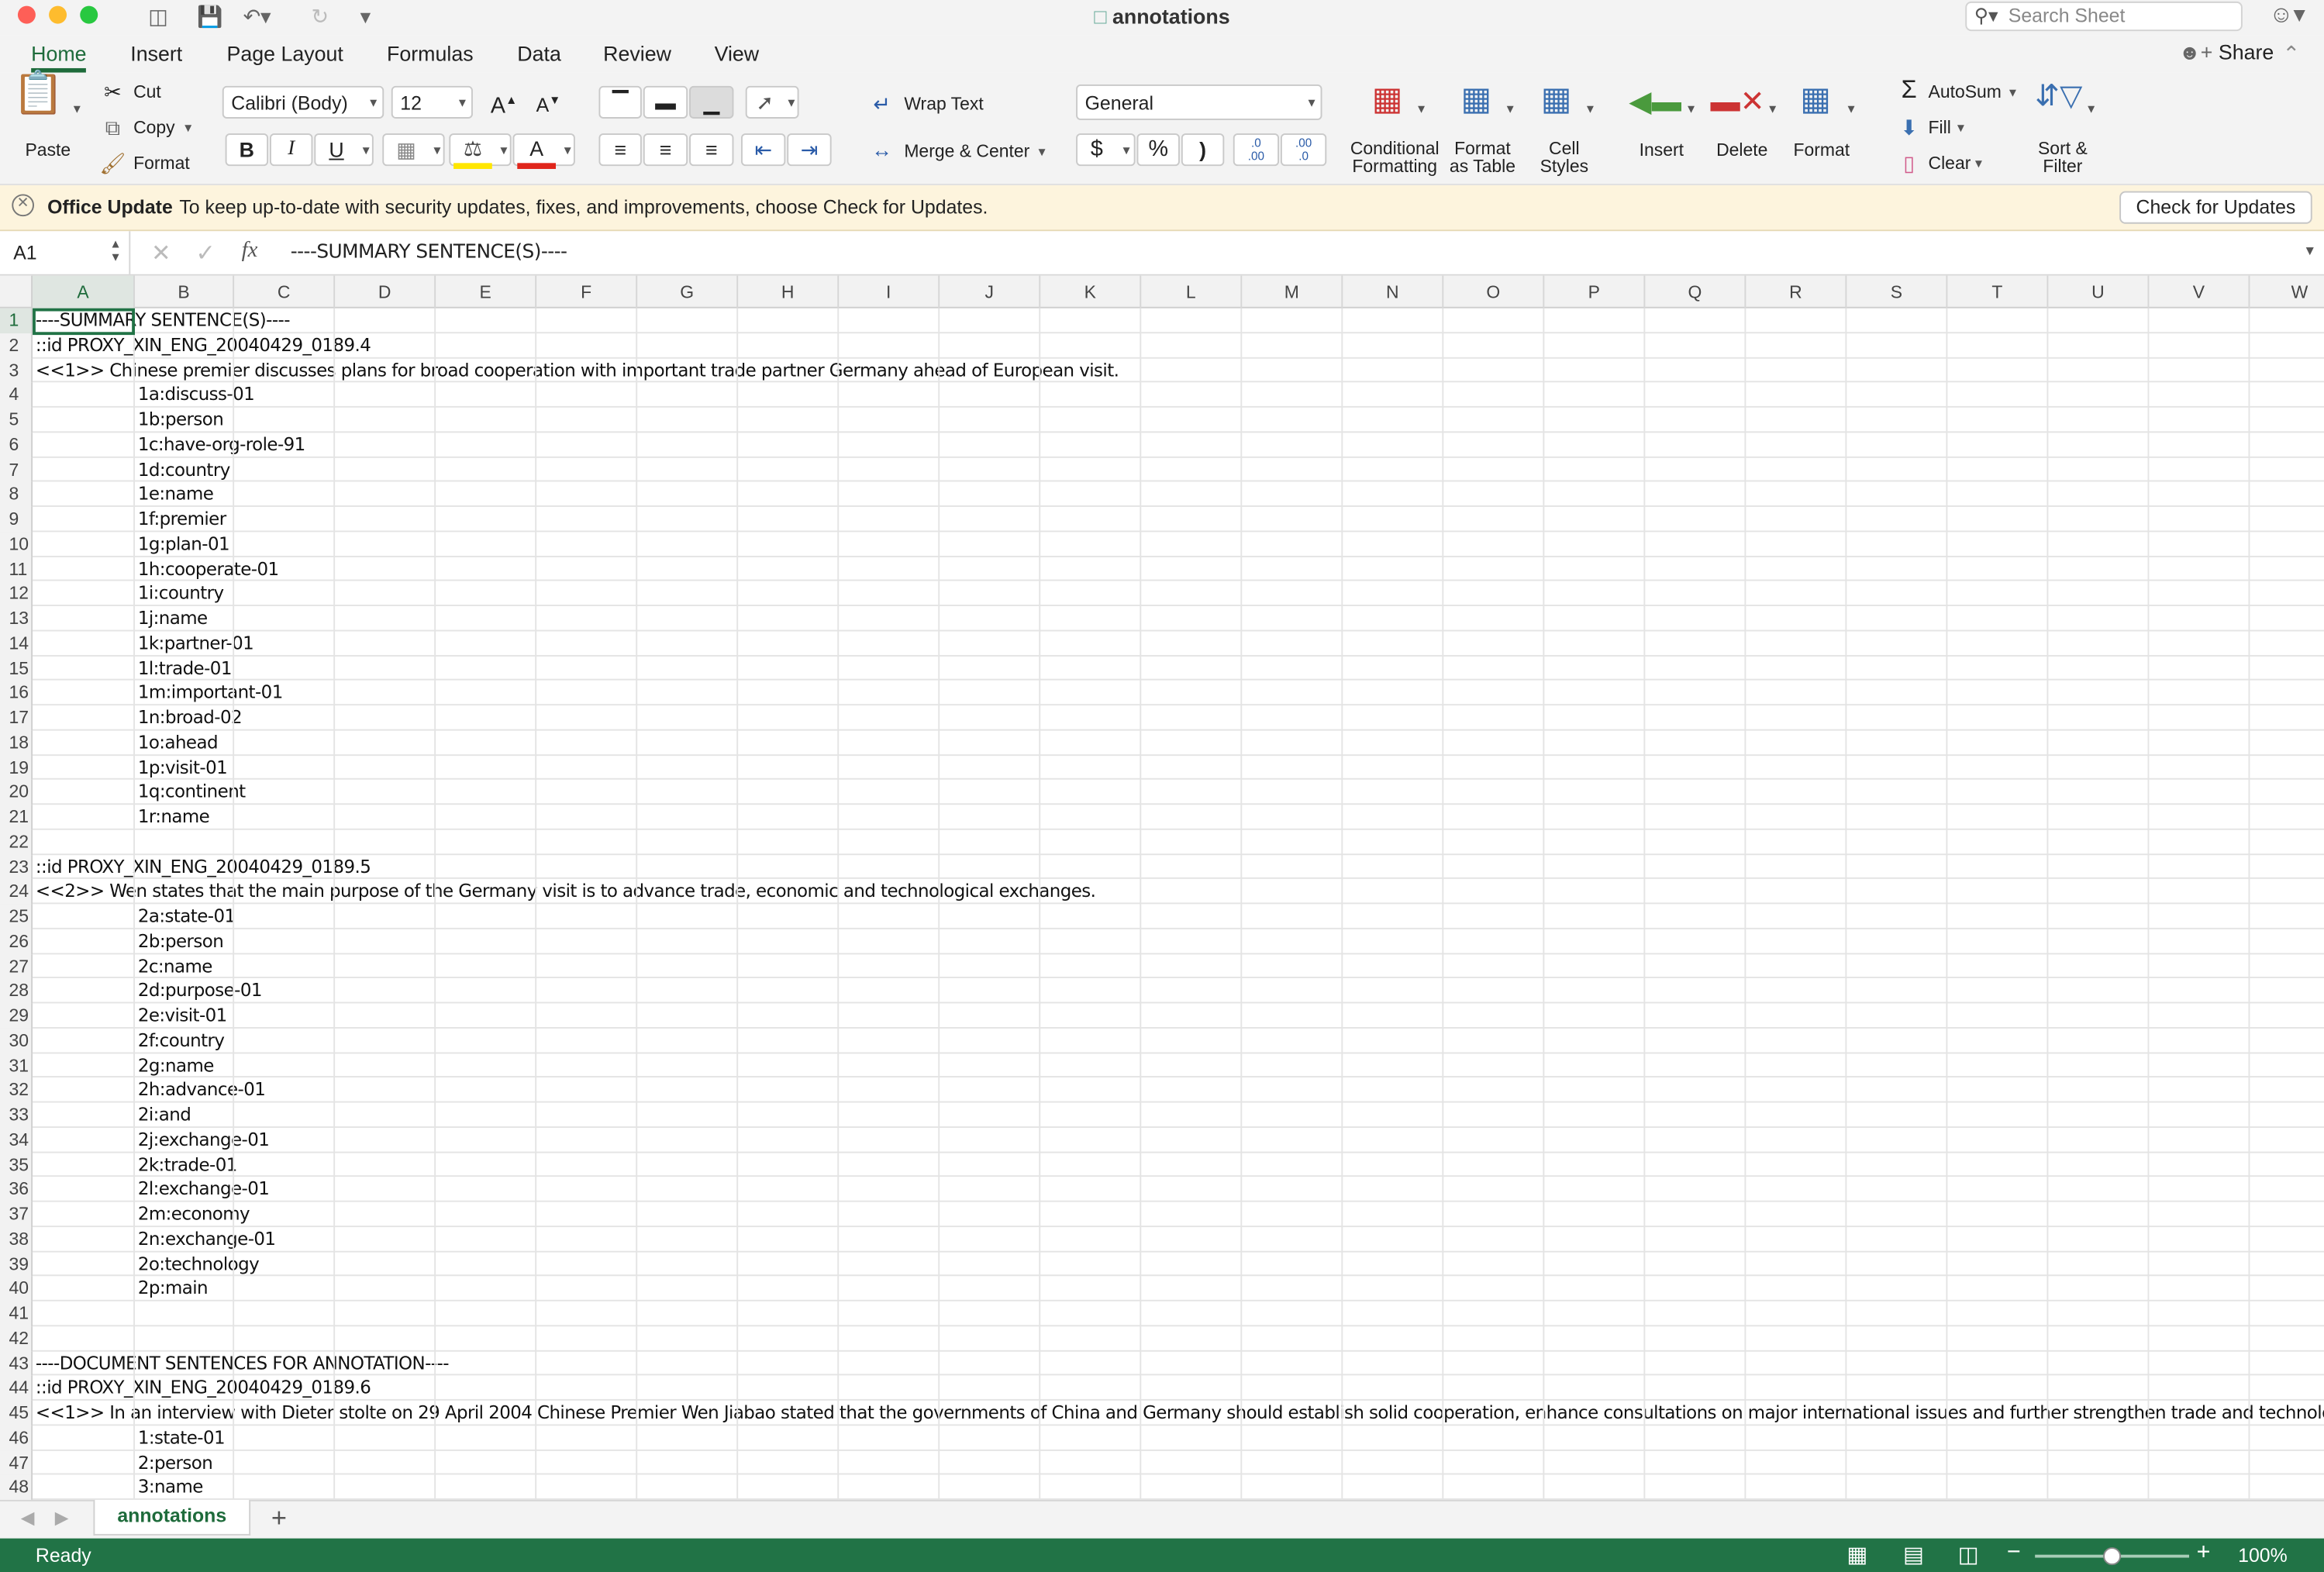 Image resolution: width=2324 pixels, height=1572 pixels. Describe the element at coordinates (2014, 1553) in the screenshot. I see `zoom-out-icon: −` at that location.